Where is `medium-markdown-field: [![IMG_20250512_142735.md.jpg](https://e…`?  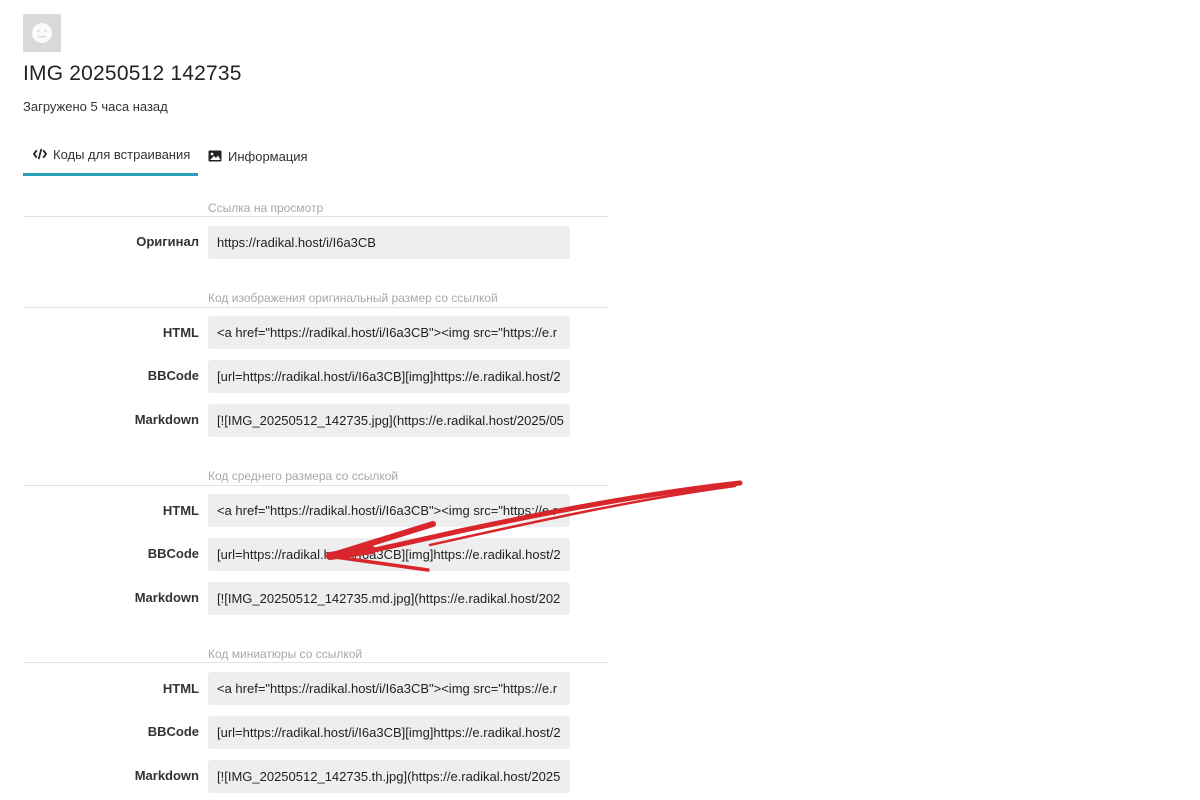
medium-markdown-field: [![IMG_20250512_142735.md.jpg](https://e… is located at coordinates (389, 598).